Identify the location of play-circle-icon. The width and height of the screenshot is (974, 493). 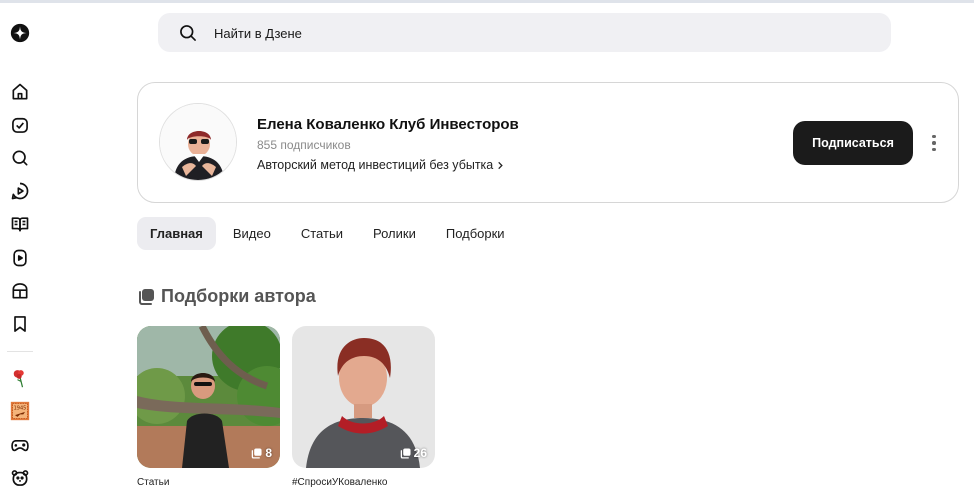
(20, 191).